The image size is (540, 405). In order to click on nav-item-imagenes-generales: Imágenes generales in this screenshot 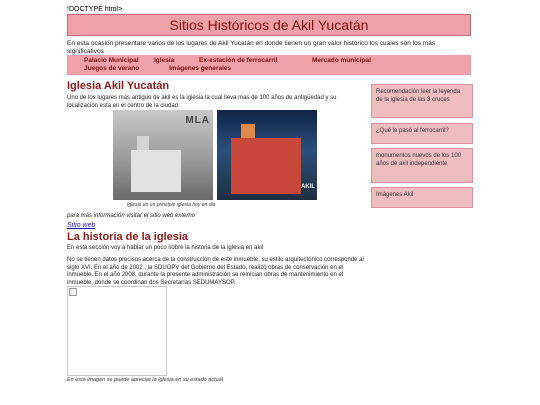, I will do `click(200, 69)`.